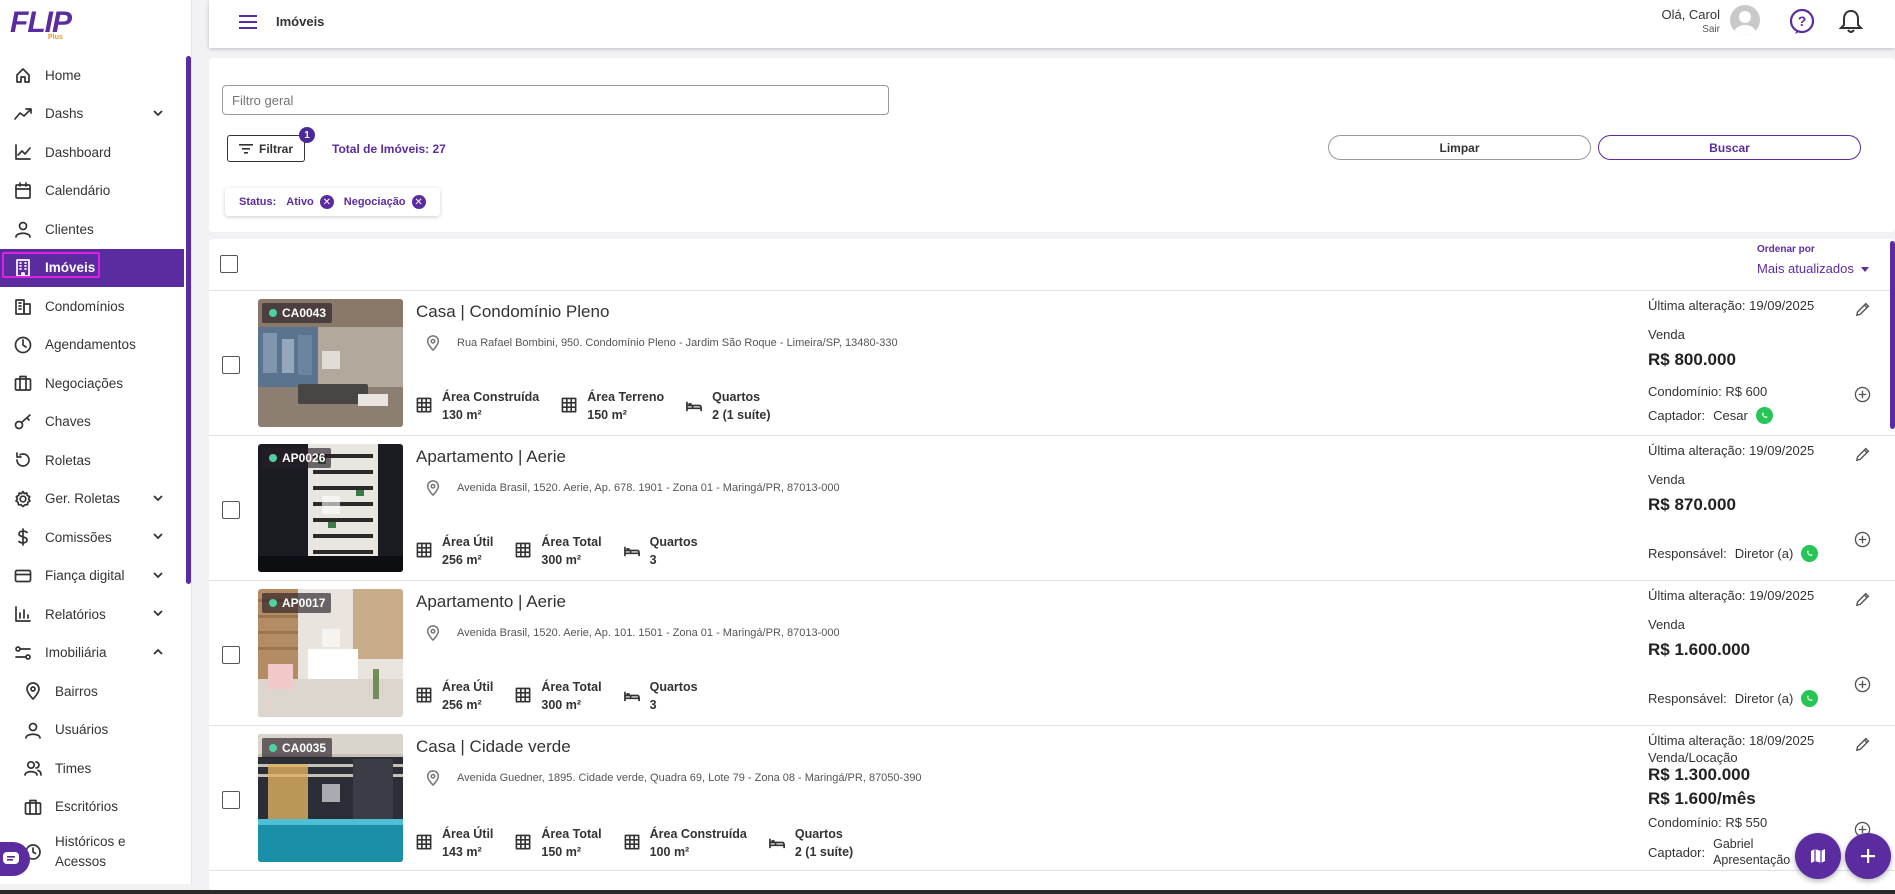 This screenshot has height=894, width=1895. Describe the element at coordinates (92, 653) in the screenshot. I see `sidebar-item-imobiliaria: Imobiliária` at that location.